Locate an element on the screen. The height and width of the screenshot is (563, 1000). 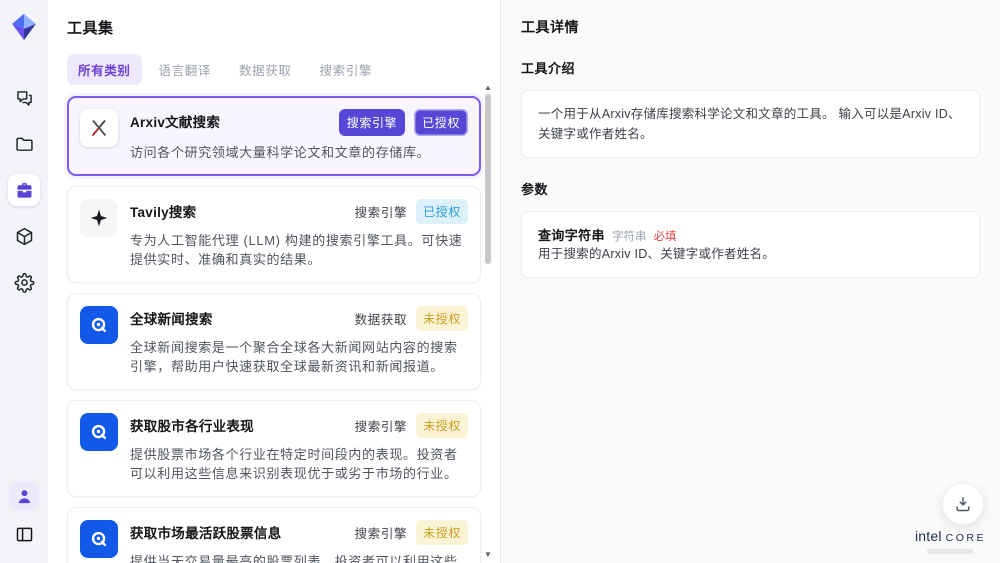
sidebar-item-models is located at coordinates (24, 236).